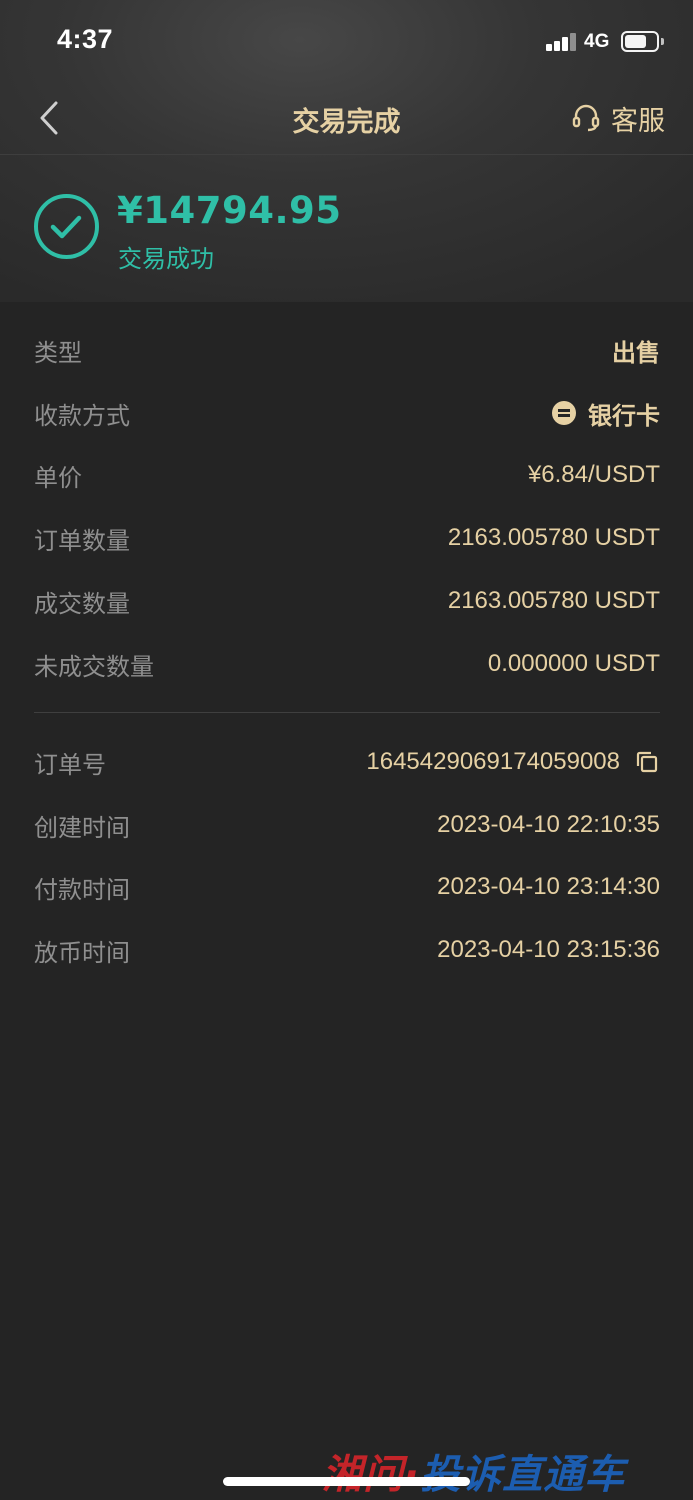 The width and height of the screenshot is (693, 1500). Describe the element at coordinates (347, 950) in the screenshot. I see `detail-row-release-time: 放币时间 2023-04-10 23:15:36` at that location.